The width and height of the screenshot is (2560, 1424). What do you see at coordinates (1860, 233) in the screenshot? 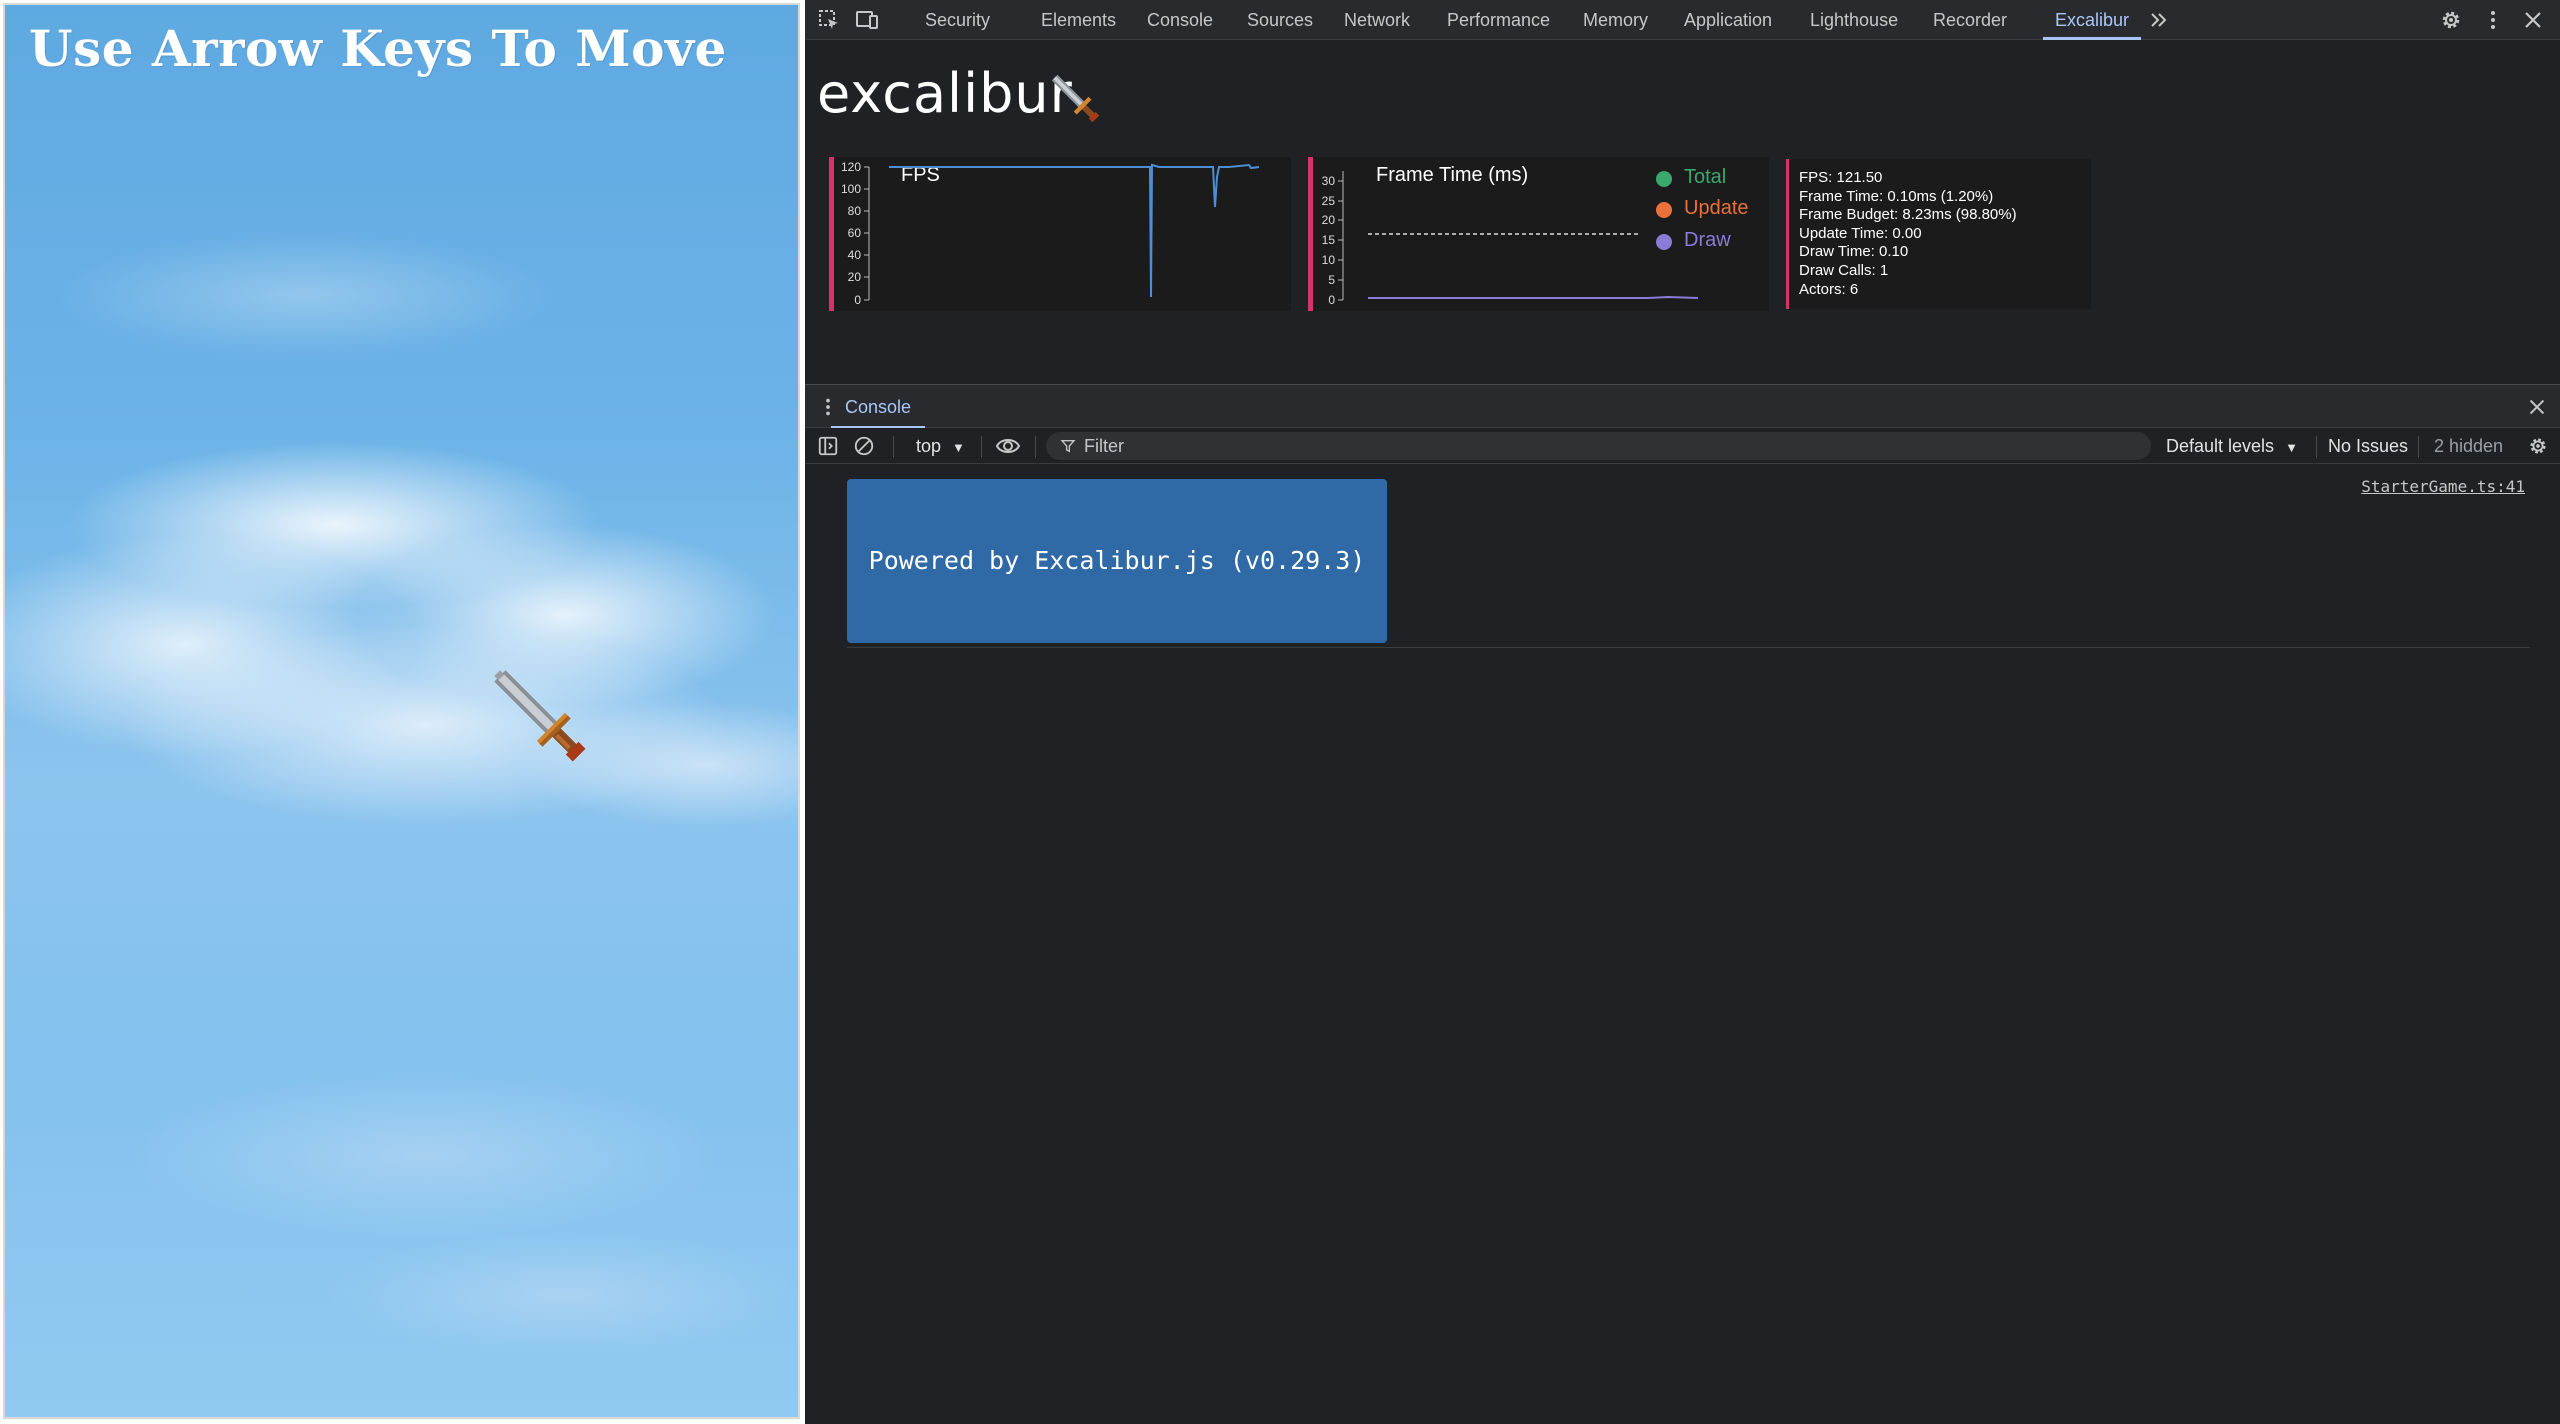
I see `stat-update-time: Update Time: 0.00` at bounding box center [1860, 233].